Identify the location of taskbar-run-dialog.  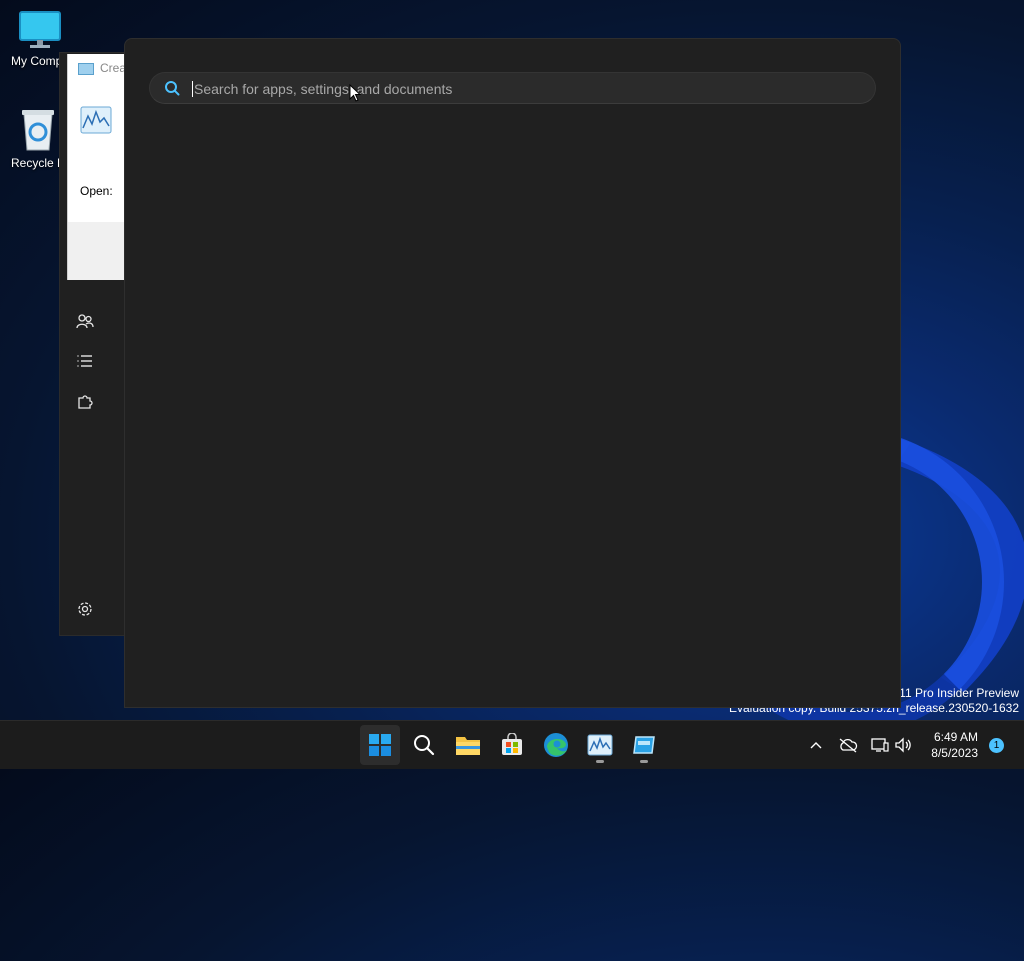
(644, 745).